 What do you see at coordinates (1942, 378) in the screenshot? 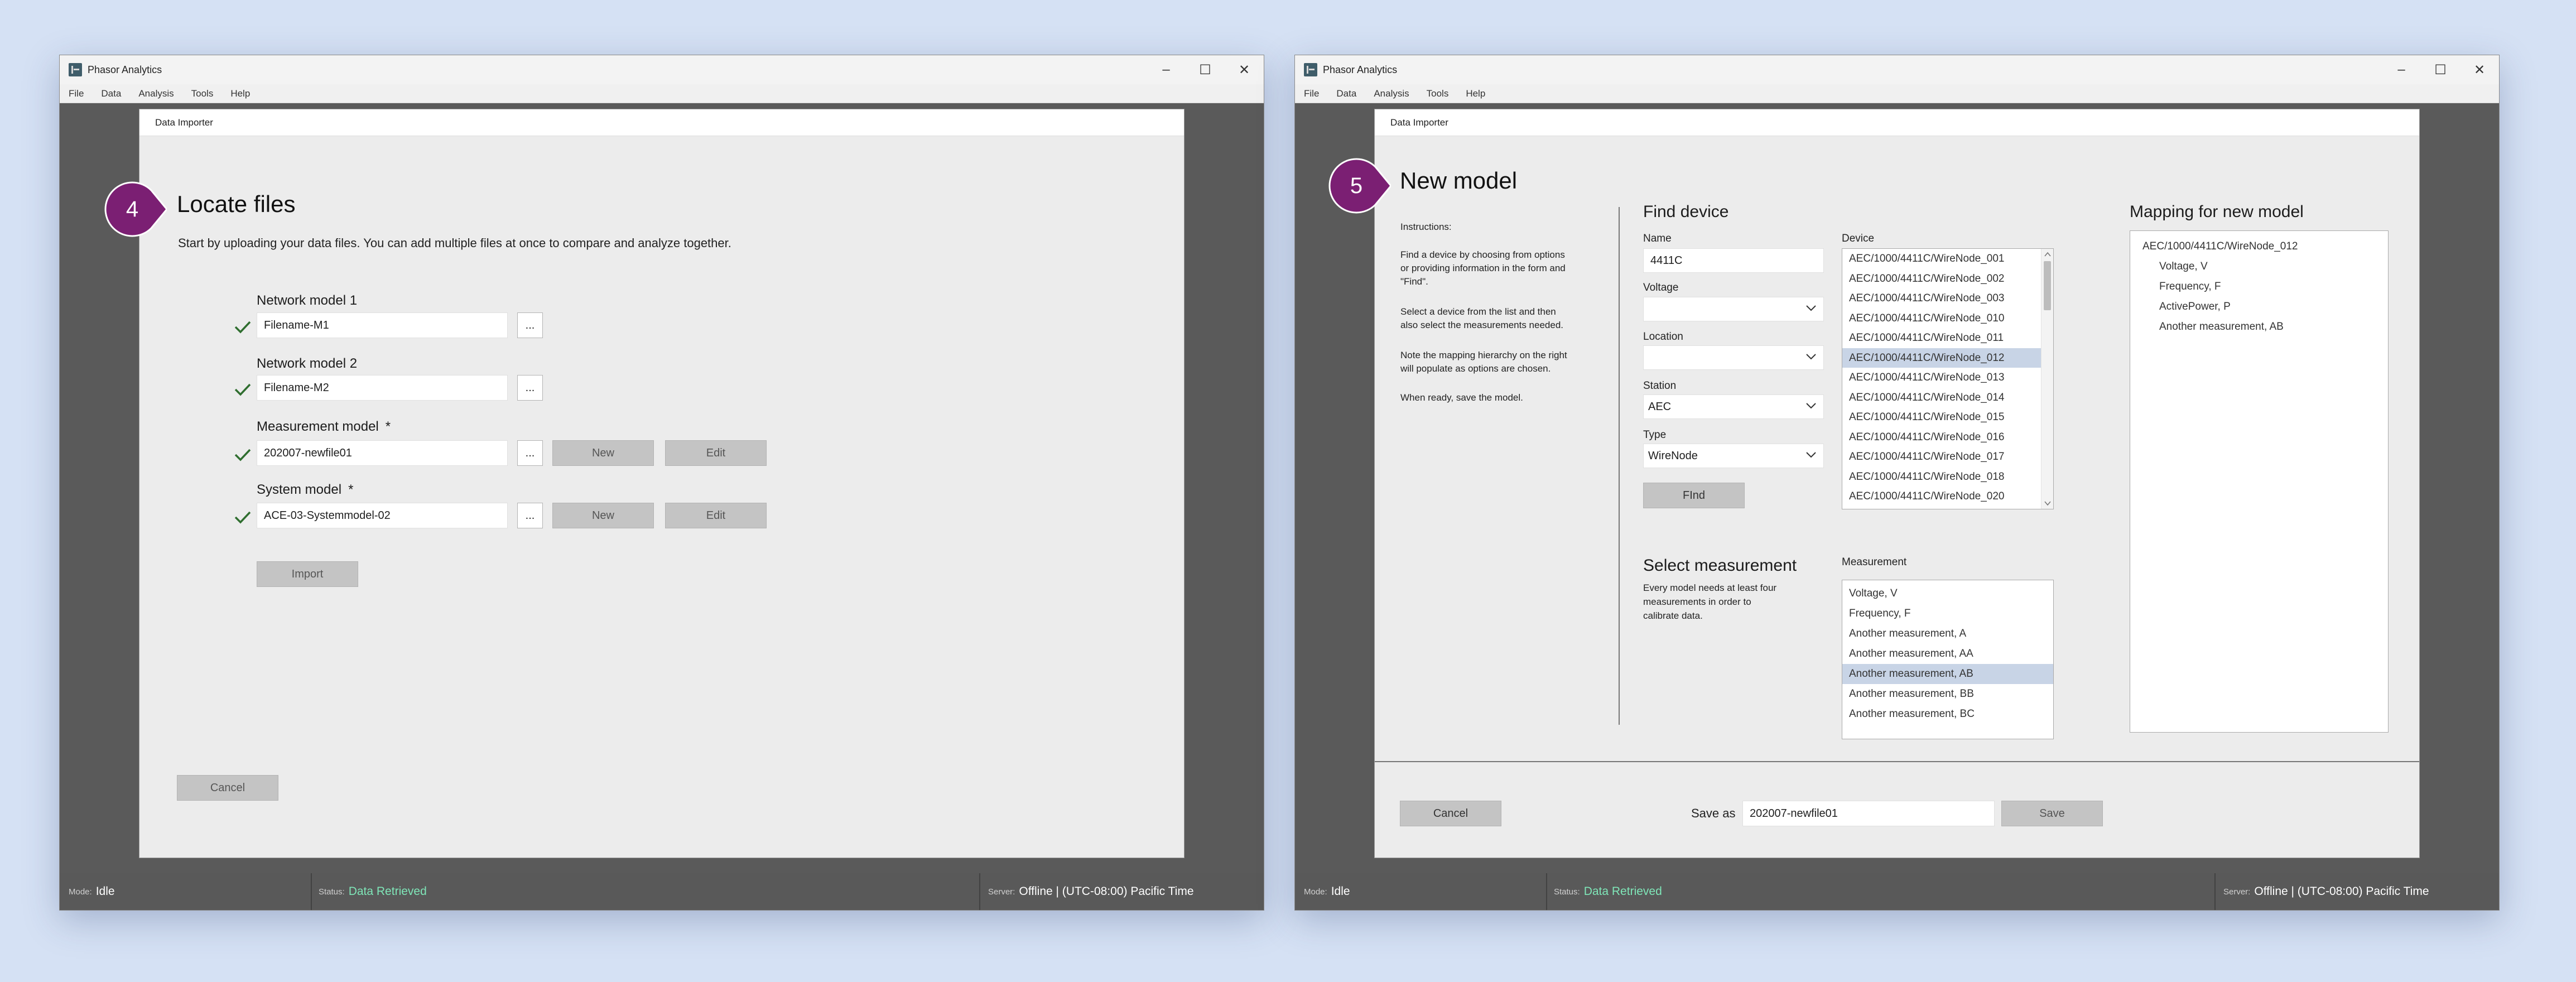
I see `device-list-item: AEC/1000/4411C/WireNode_013` at bounding box center [1942, 378].